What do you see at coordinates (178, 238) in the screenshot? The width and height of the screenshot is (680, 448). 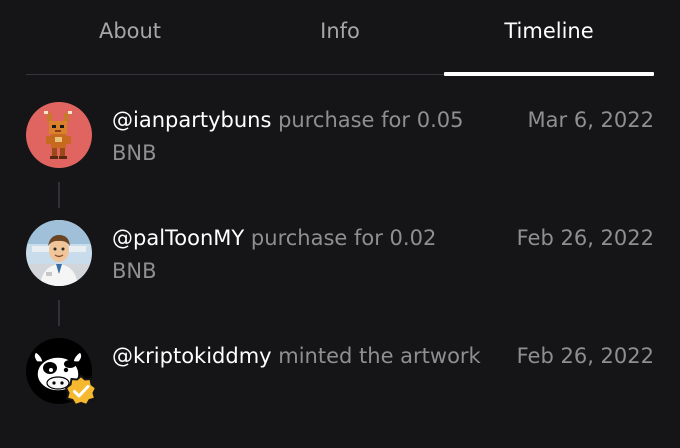 I see `username-link: @palToonMY` at bounding box center [178, 238].